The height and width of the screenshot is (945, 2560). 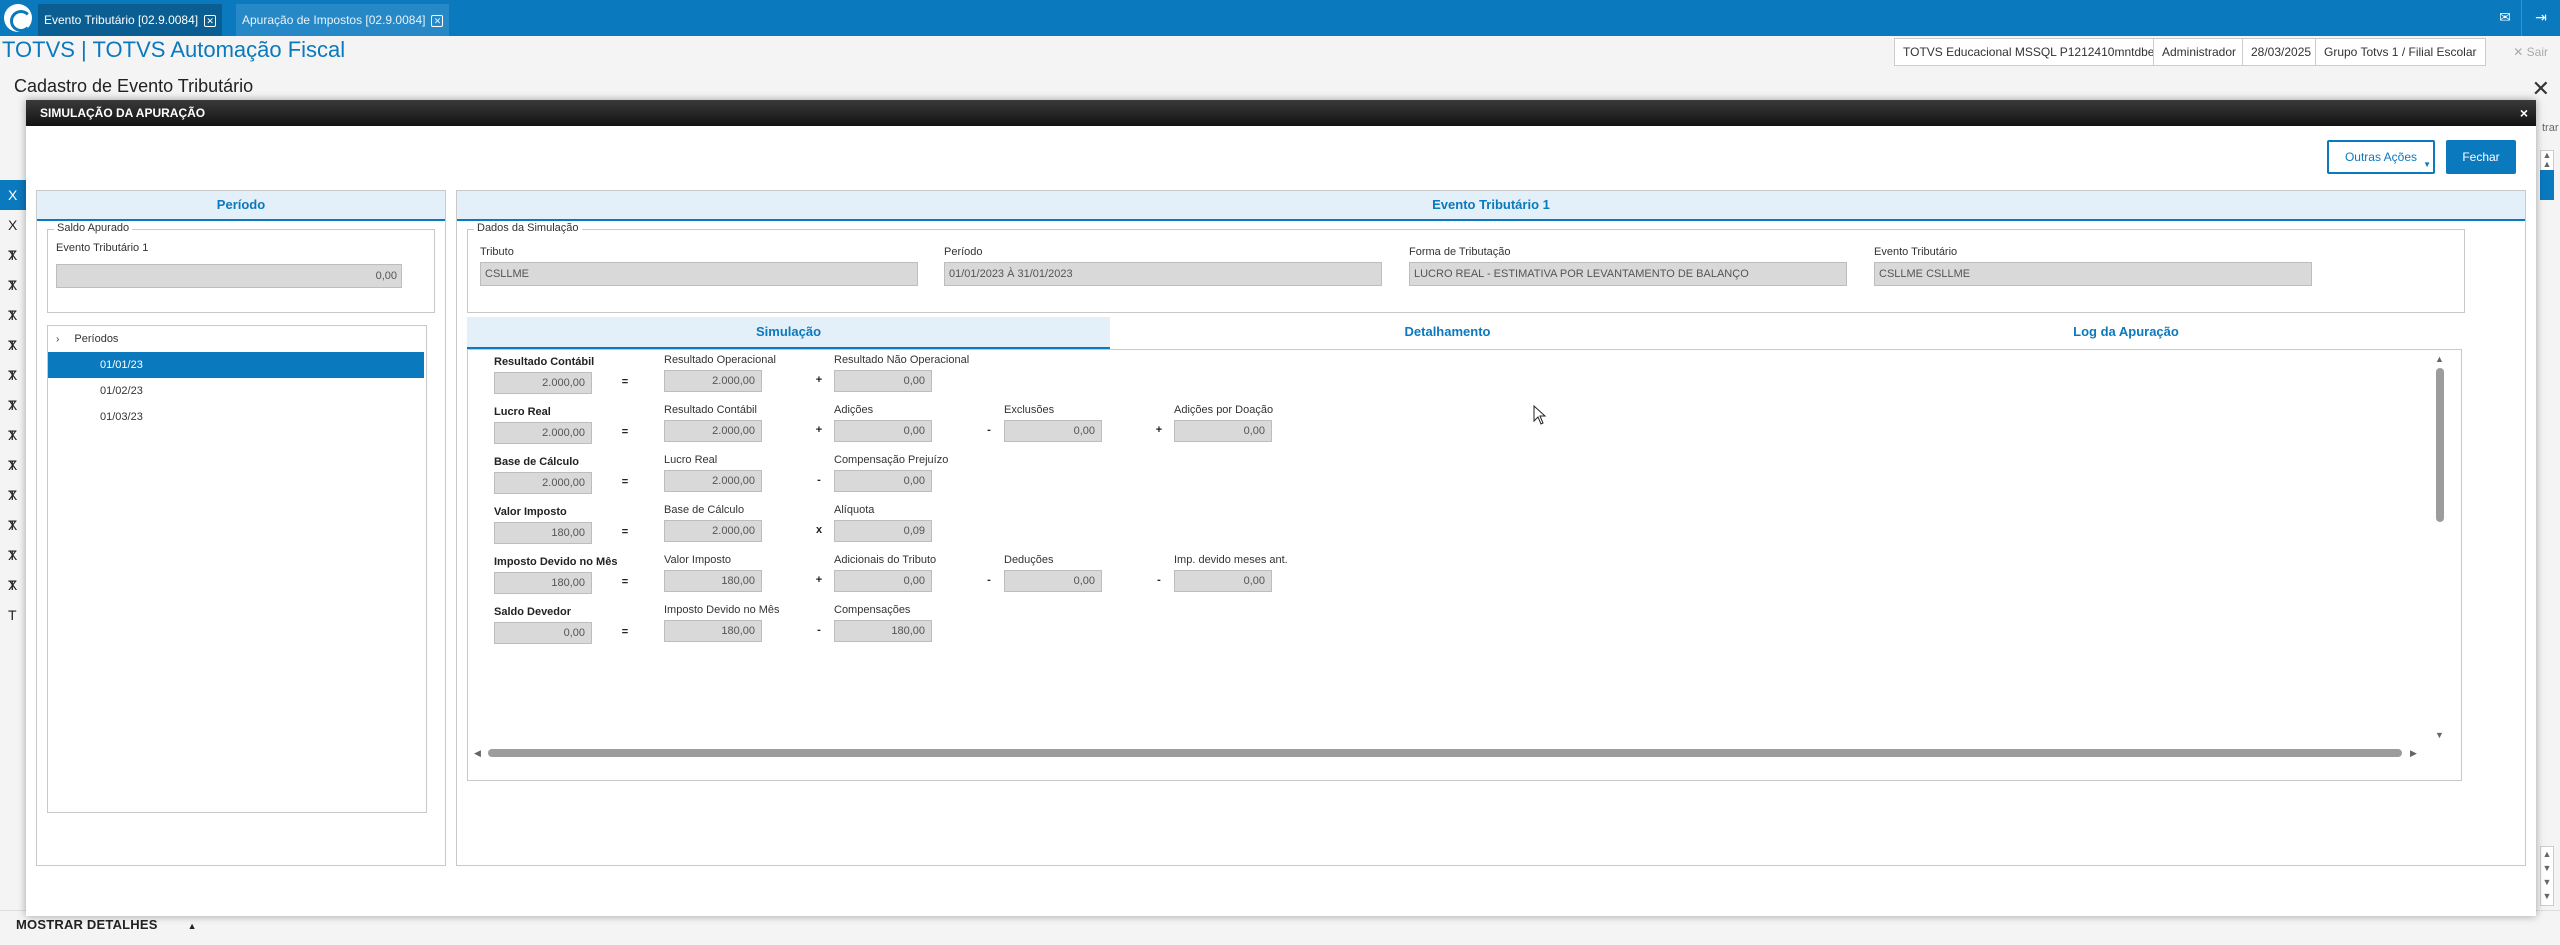 I want to click on tributo-label: Tributo, so click(x=497, y=252).